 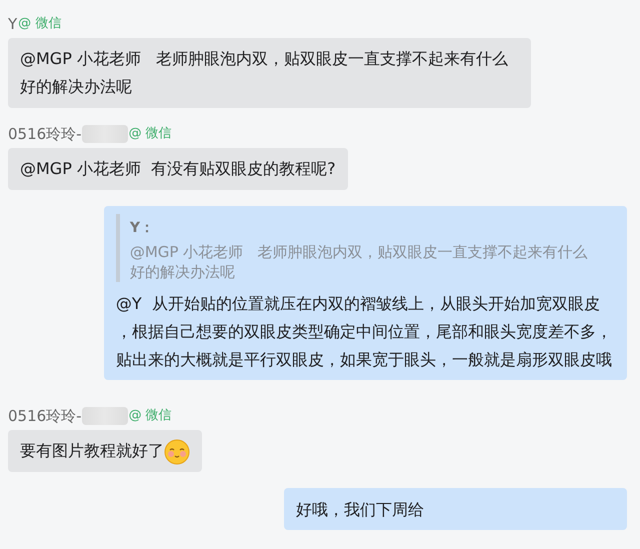 What do you see at coordinates (359, 262) in the screenshot?
I see `quote-text: @MGP 小花老师 老师肿眼泡内双，贴双眼皮一直支撑不起来有什么好的解决办法呢` at bounding box center [359, 262].